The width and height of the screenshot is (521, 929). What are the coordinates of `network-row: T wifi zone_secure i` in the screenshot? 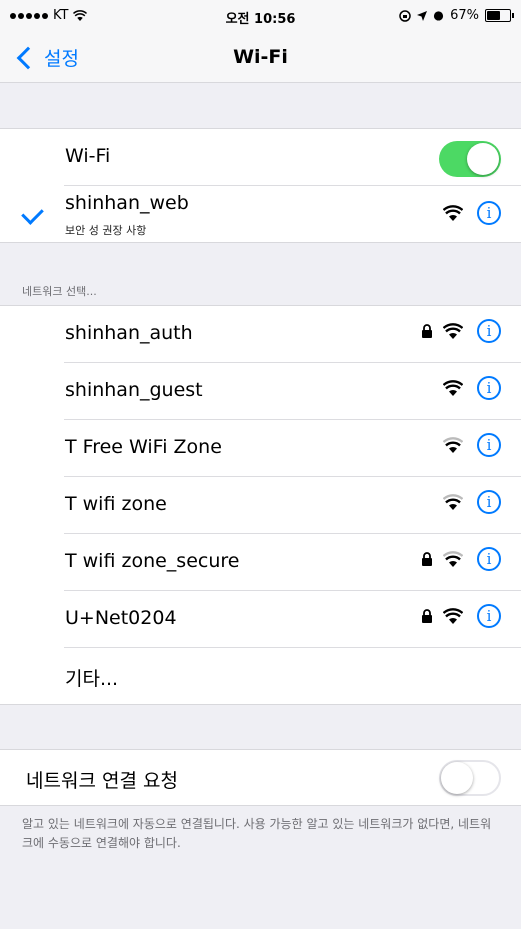 It's located at (260, 562).